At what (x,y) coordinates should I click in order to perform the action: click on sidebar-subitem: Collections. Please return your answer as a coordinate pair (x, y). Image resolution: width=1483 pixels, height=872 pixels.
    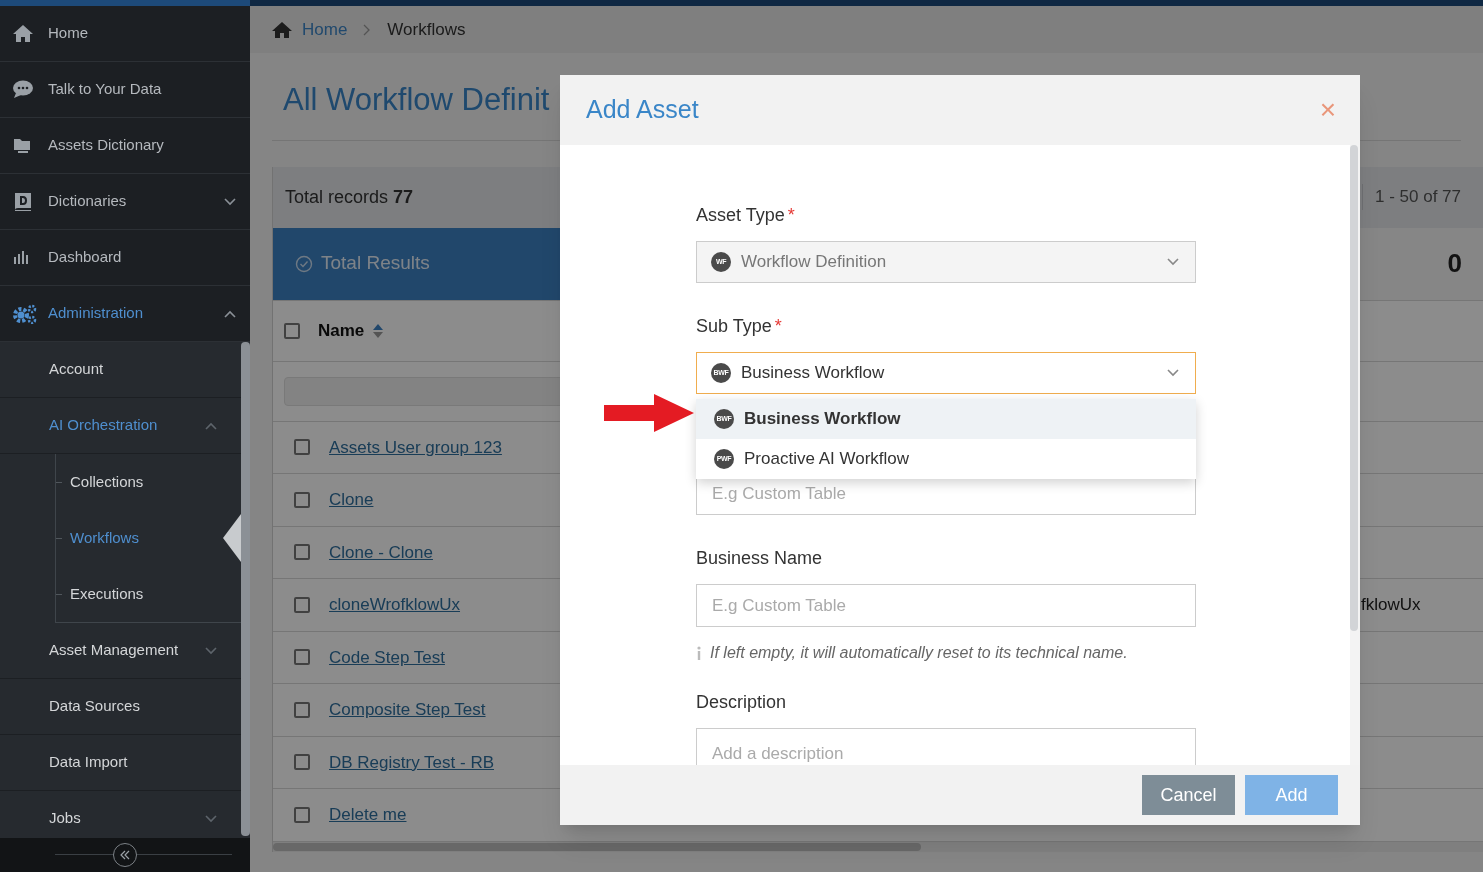
    Looking at the image, I should click on (107, 482).